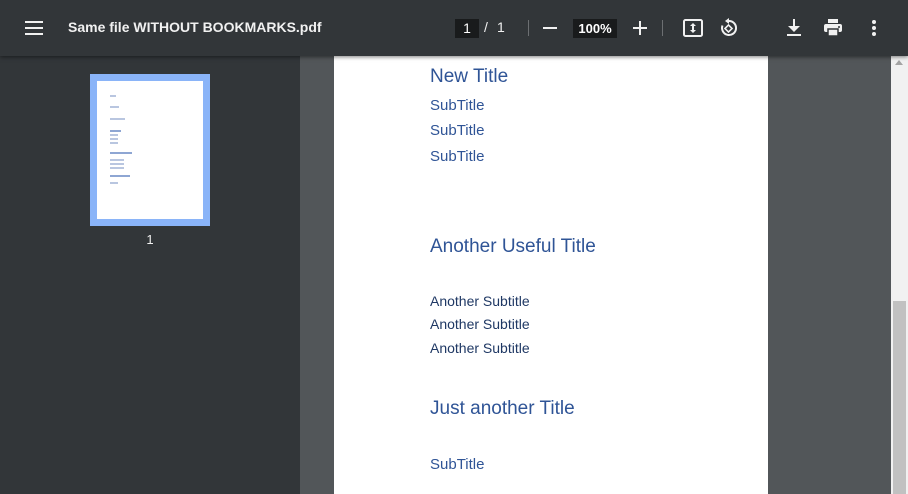 The height and width of the screenshot is (494, 908). What do you see at coordinates (550, 28) in the screenshot?
I see `zoom-out-icon` at bounding box center [550, 28].